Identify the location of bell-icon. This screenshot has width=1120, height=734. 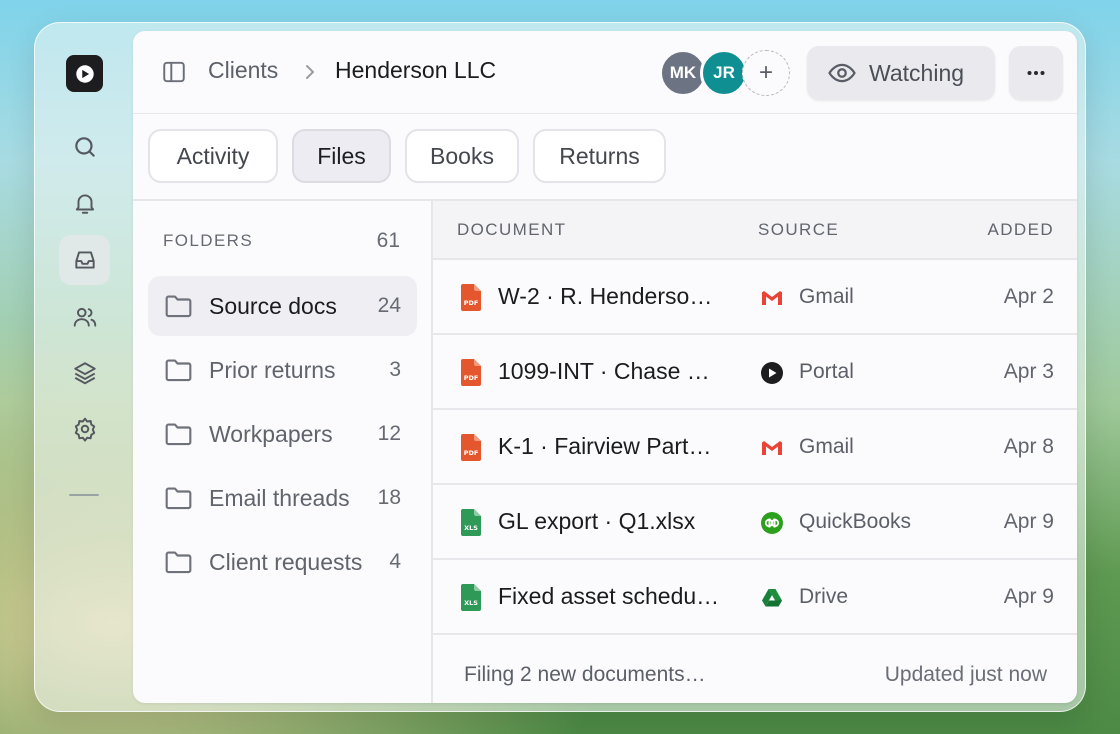
(84, 203).